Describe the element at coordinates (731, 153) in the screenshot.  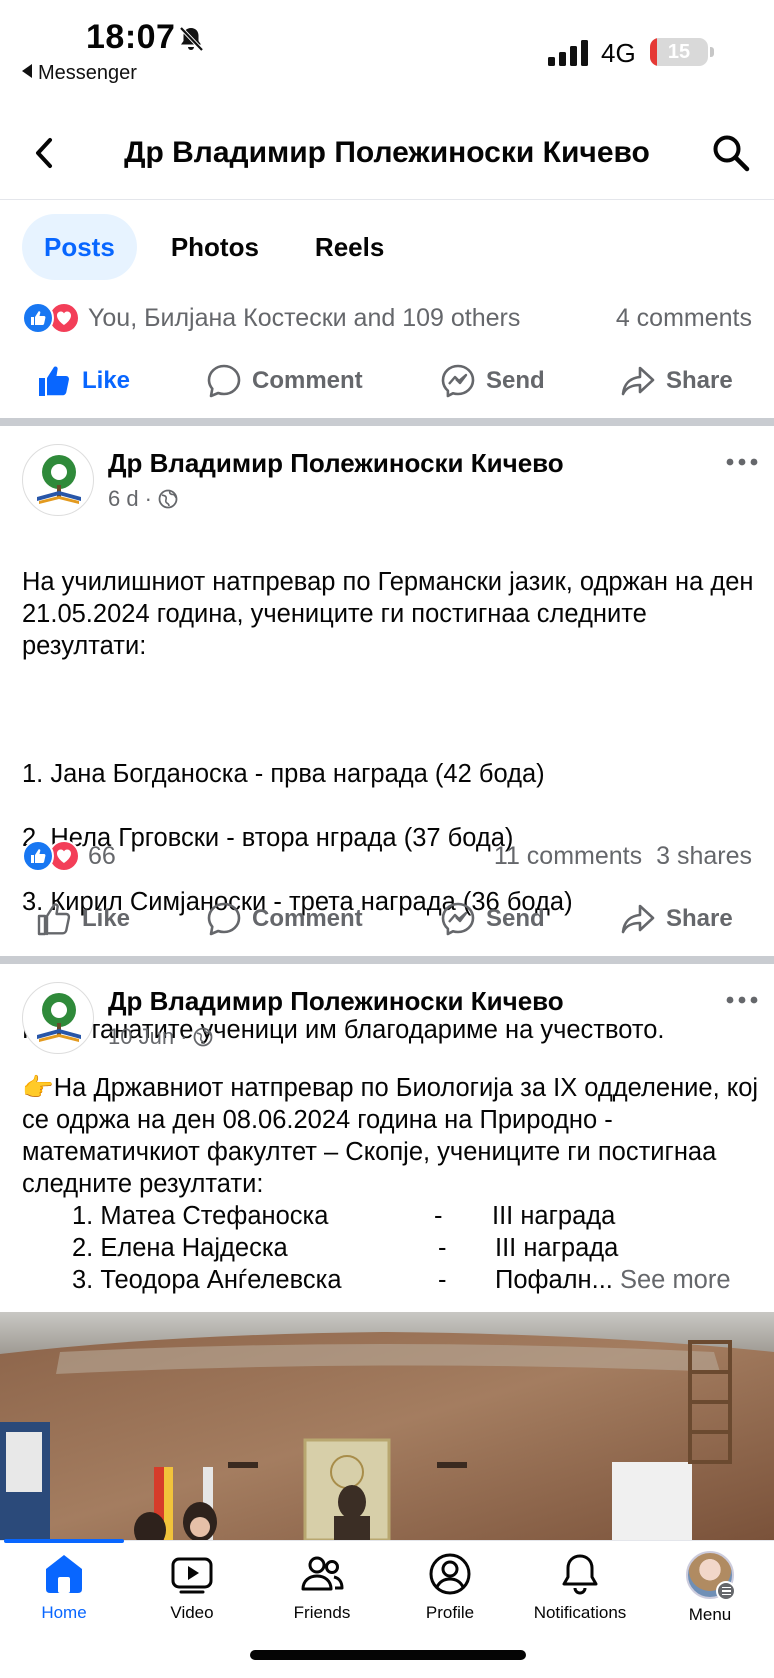
I see `search-icon` at that location.